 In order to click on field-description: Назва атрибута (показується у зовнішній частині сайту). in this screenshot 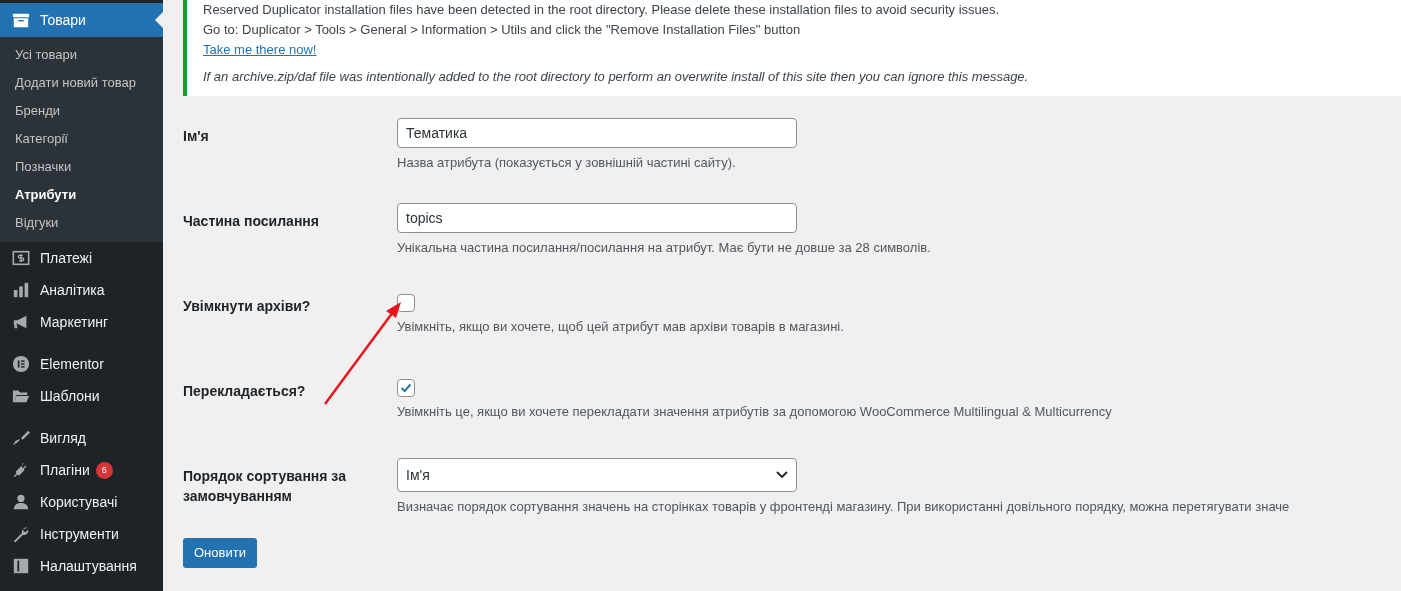, I will do `click(567, 163)`.